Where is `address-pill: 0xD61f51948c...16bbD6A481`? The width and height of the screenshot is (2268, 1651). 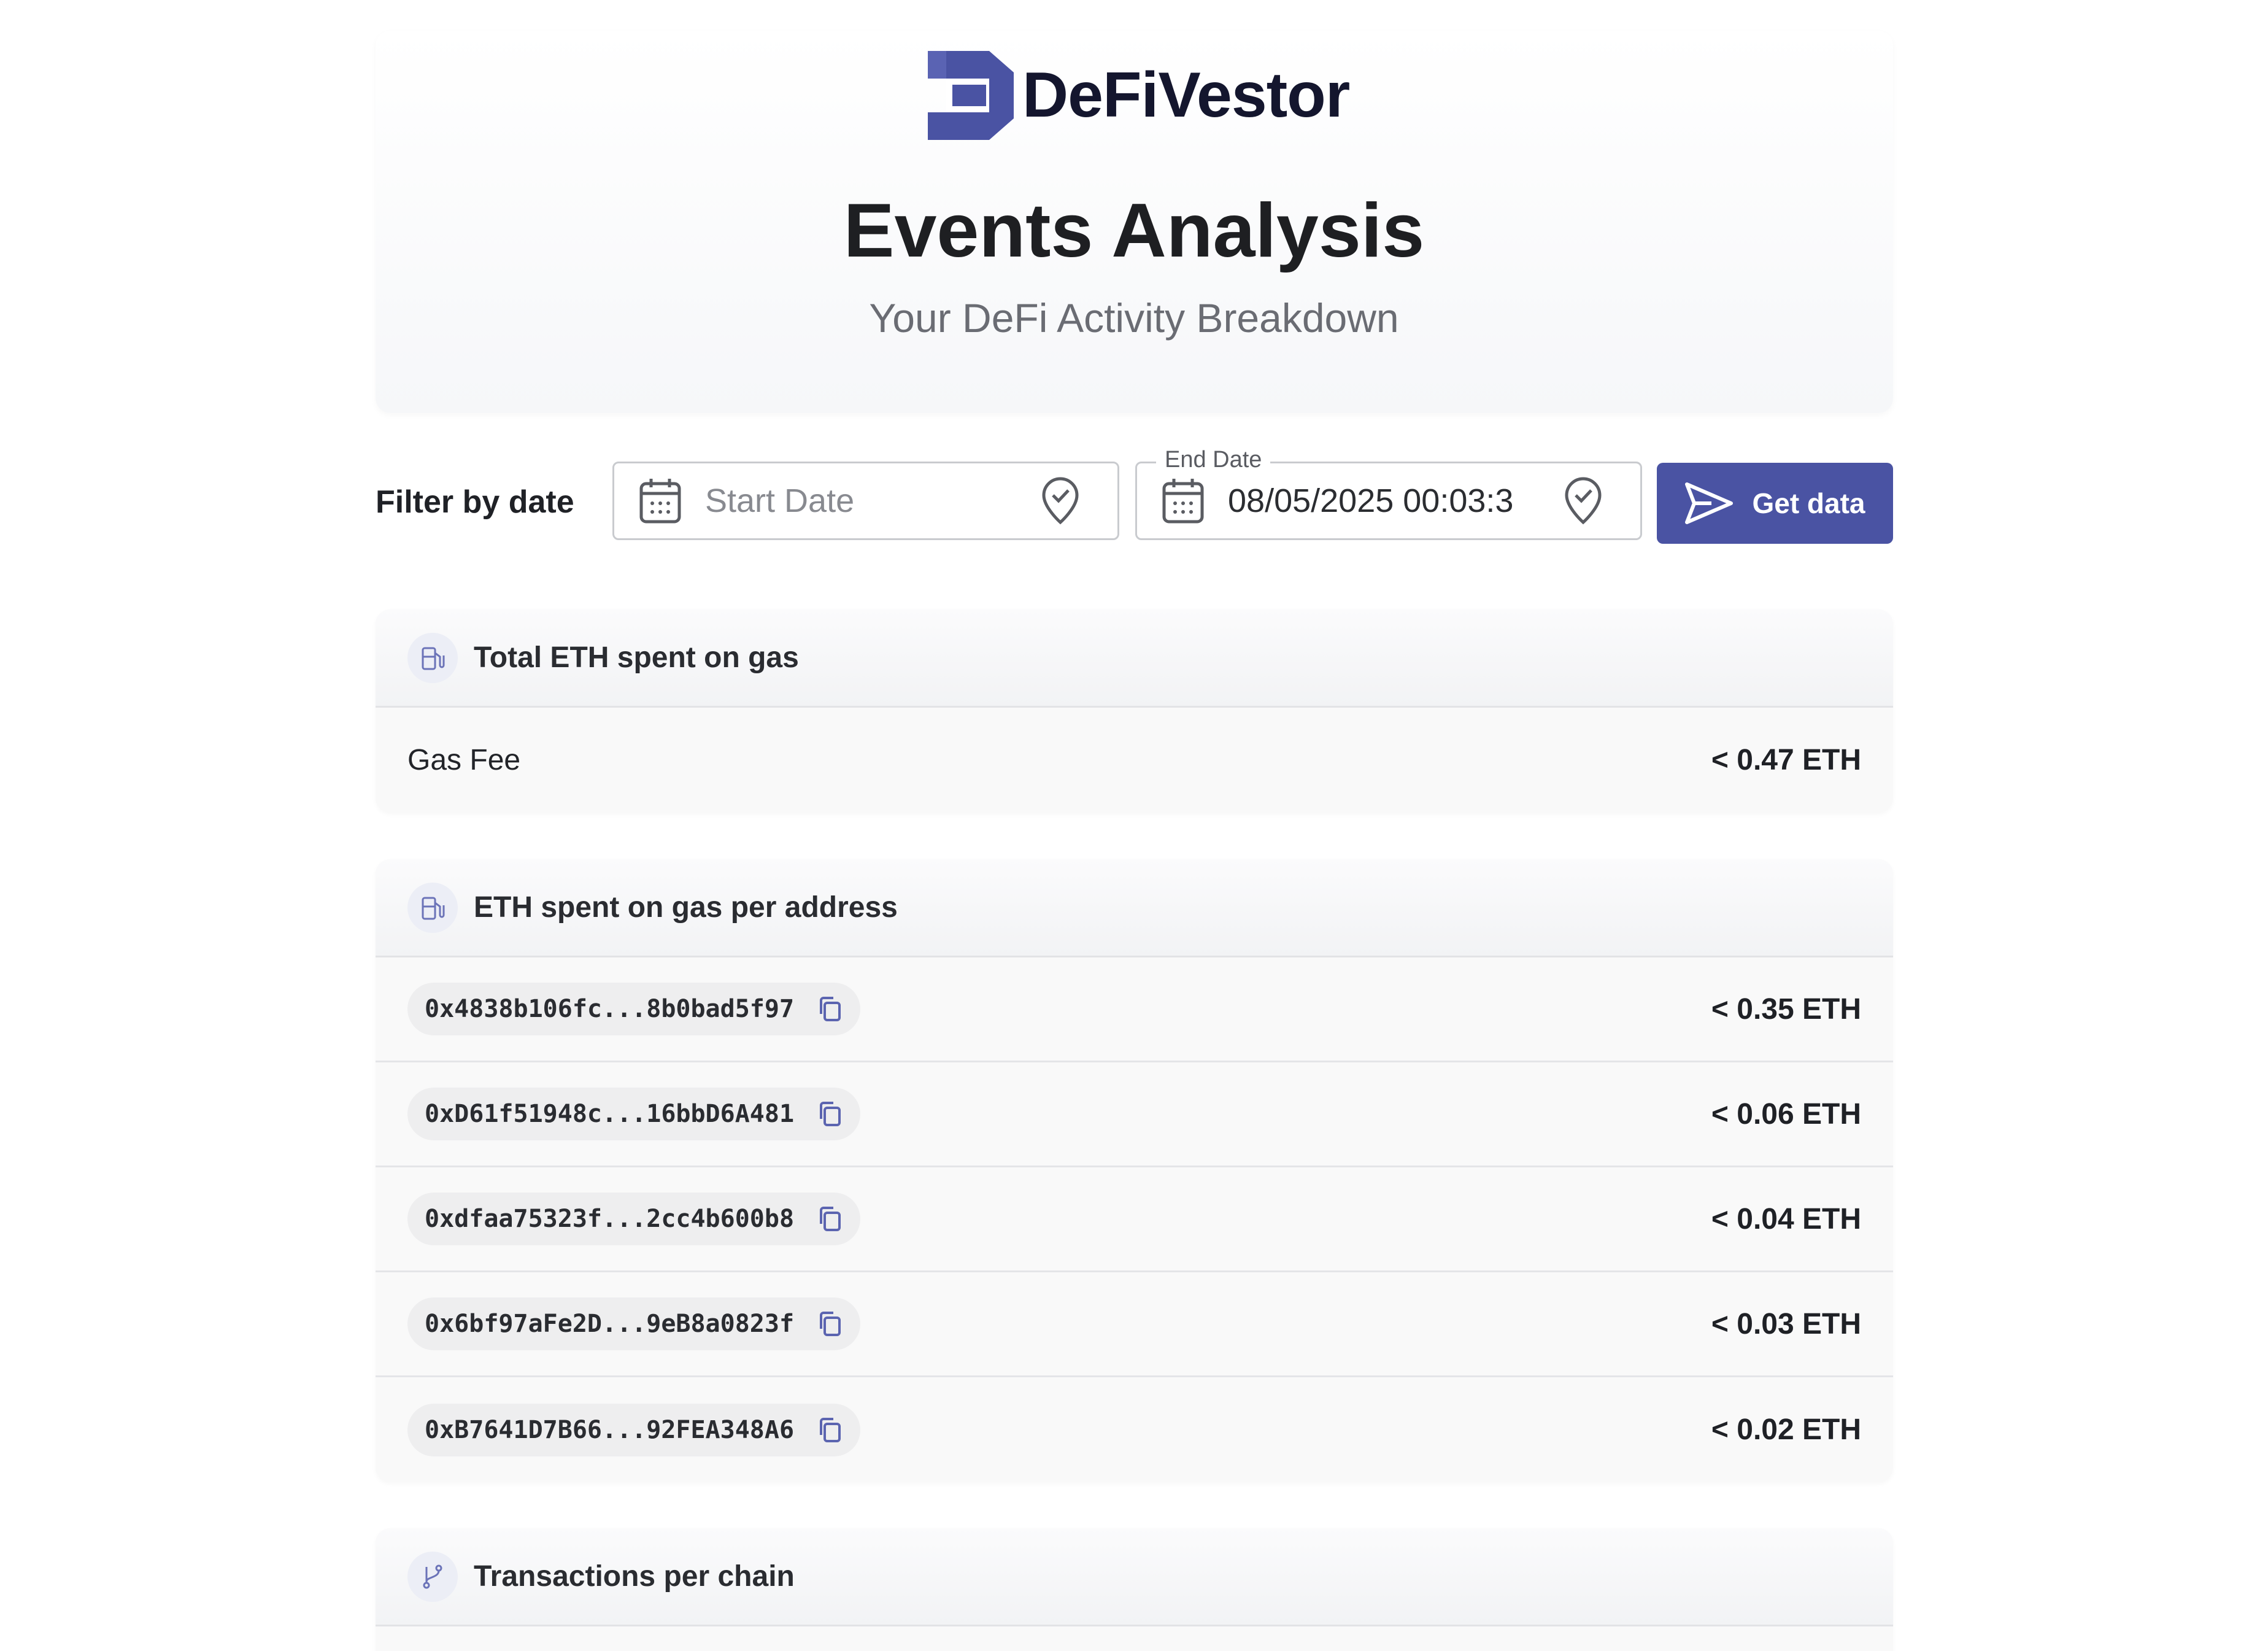 address-pill: 0xD61f51948c...16bbD6A481 is located at coordinates (634, 1114).